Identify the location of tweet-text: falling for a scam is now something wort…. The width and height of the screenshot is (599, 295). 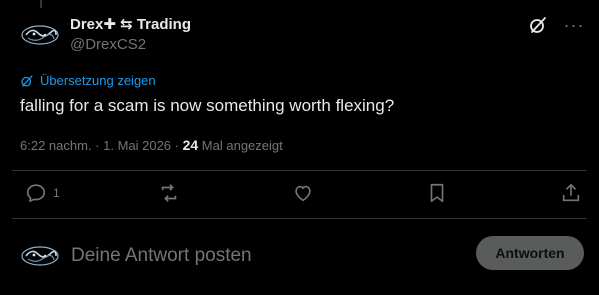
(207, 105).